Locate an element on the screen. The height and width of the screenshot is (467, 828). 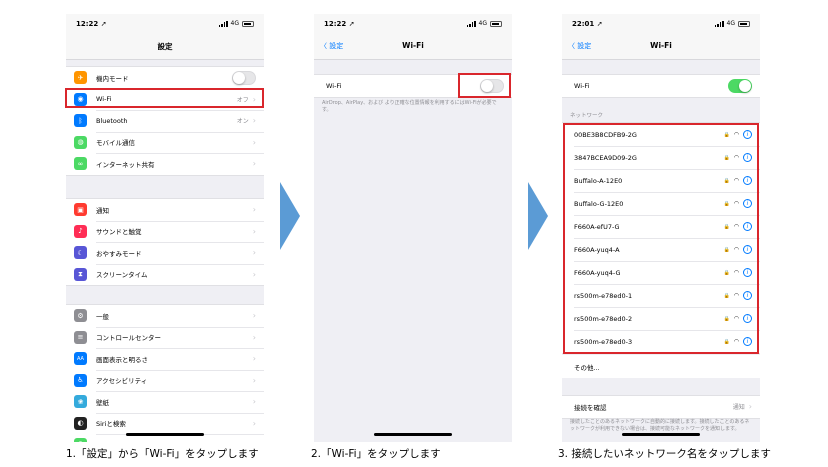
settings-row-label: 一般 is located at coordinates (102, 316).